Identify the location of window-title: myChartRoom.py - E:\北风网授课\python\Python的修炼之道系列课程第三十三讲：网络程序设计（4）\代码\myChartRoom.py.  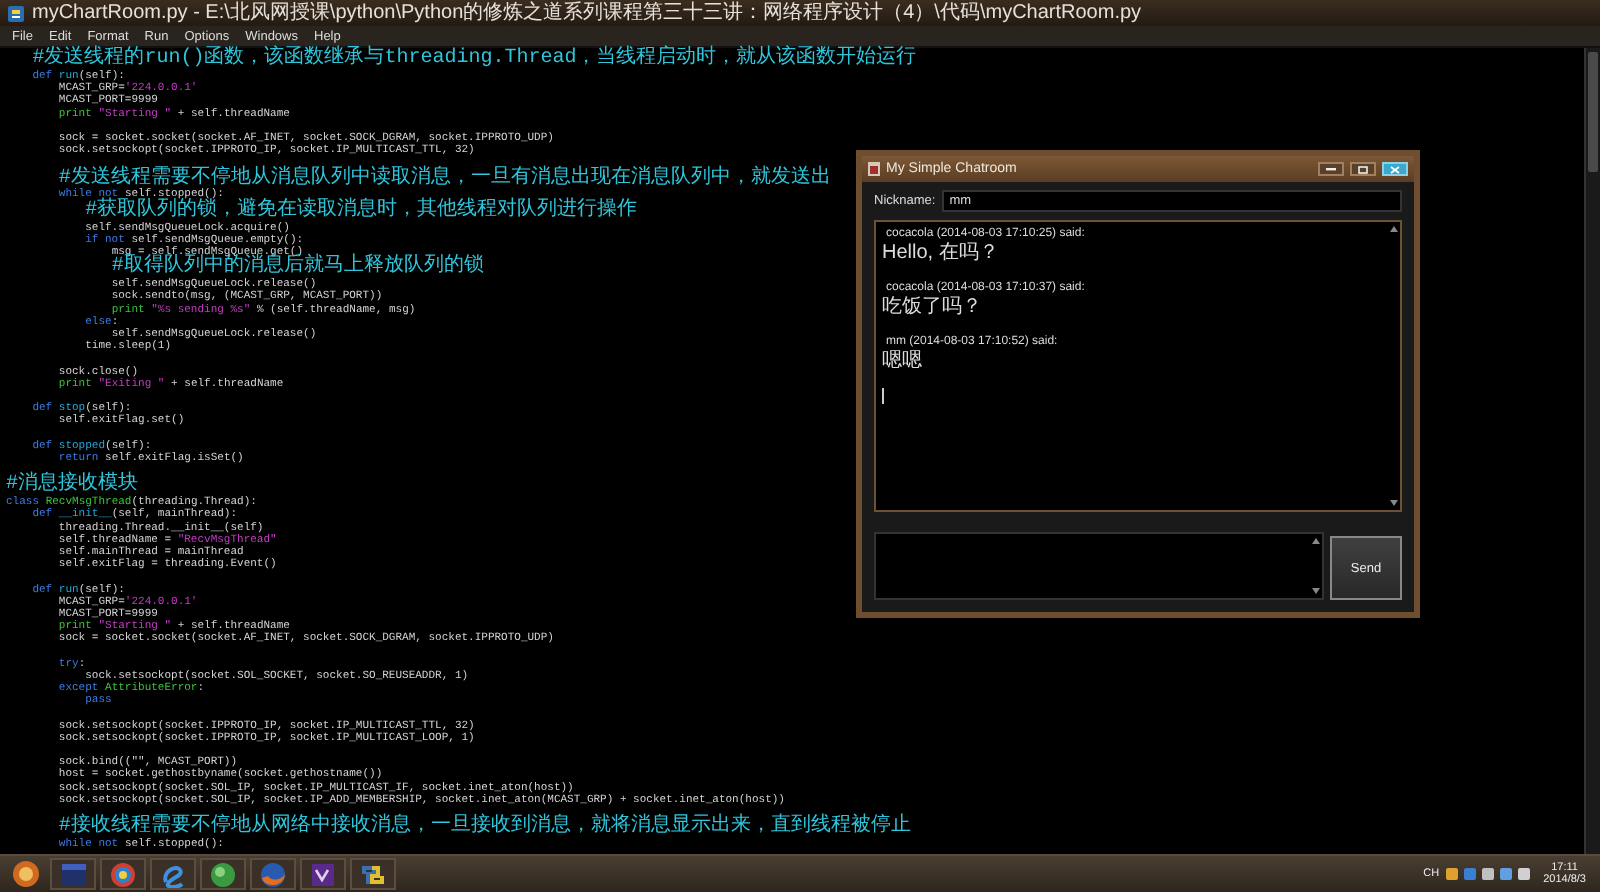
(587, 13).